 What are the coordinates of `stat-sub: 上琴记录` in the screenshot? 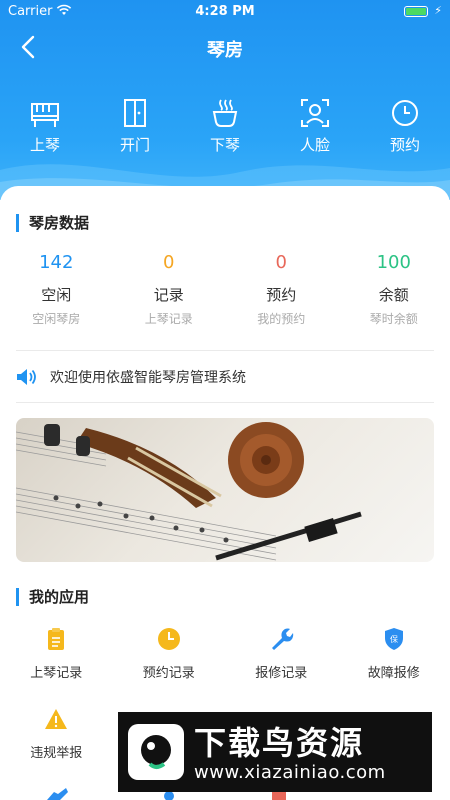 It's located at (168, 319).